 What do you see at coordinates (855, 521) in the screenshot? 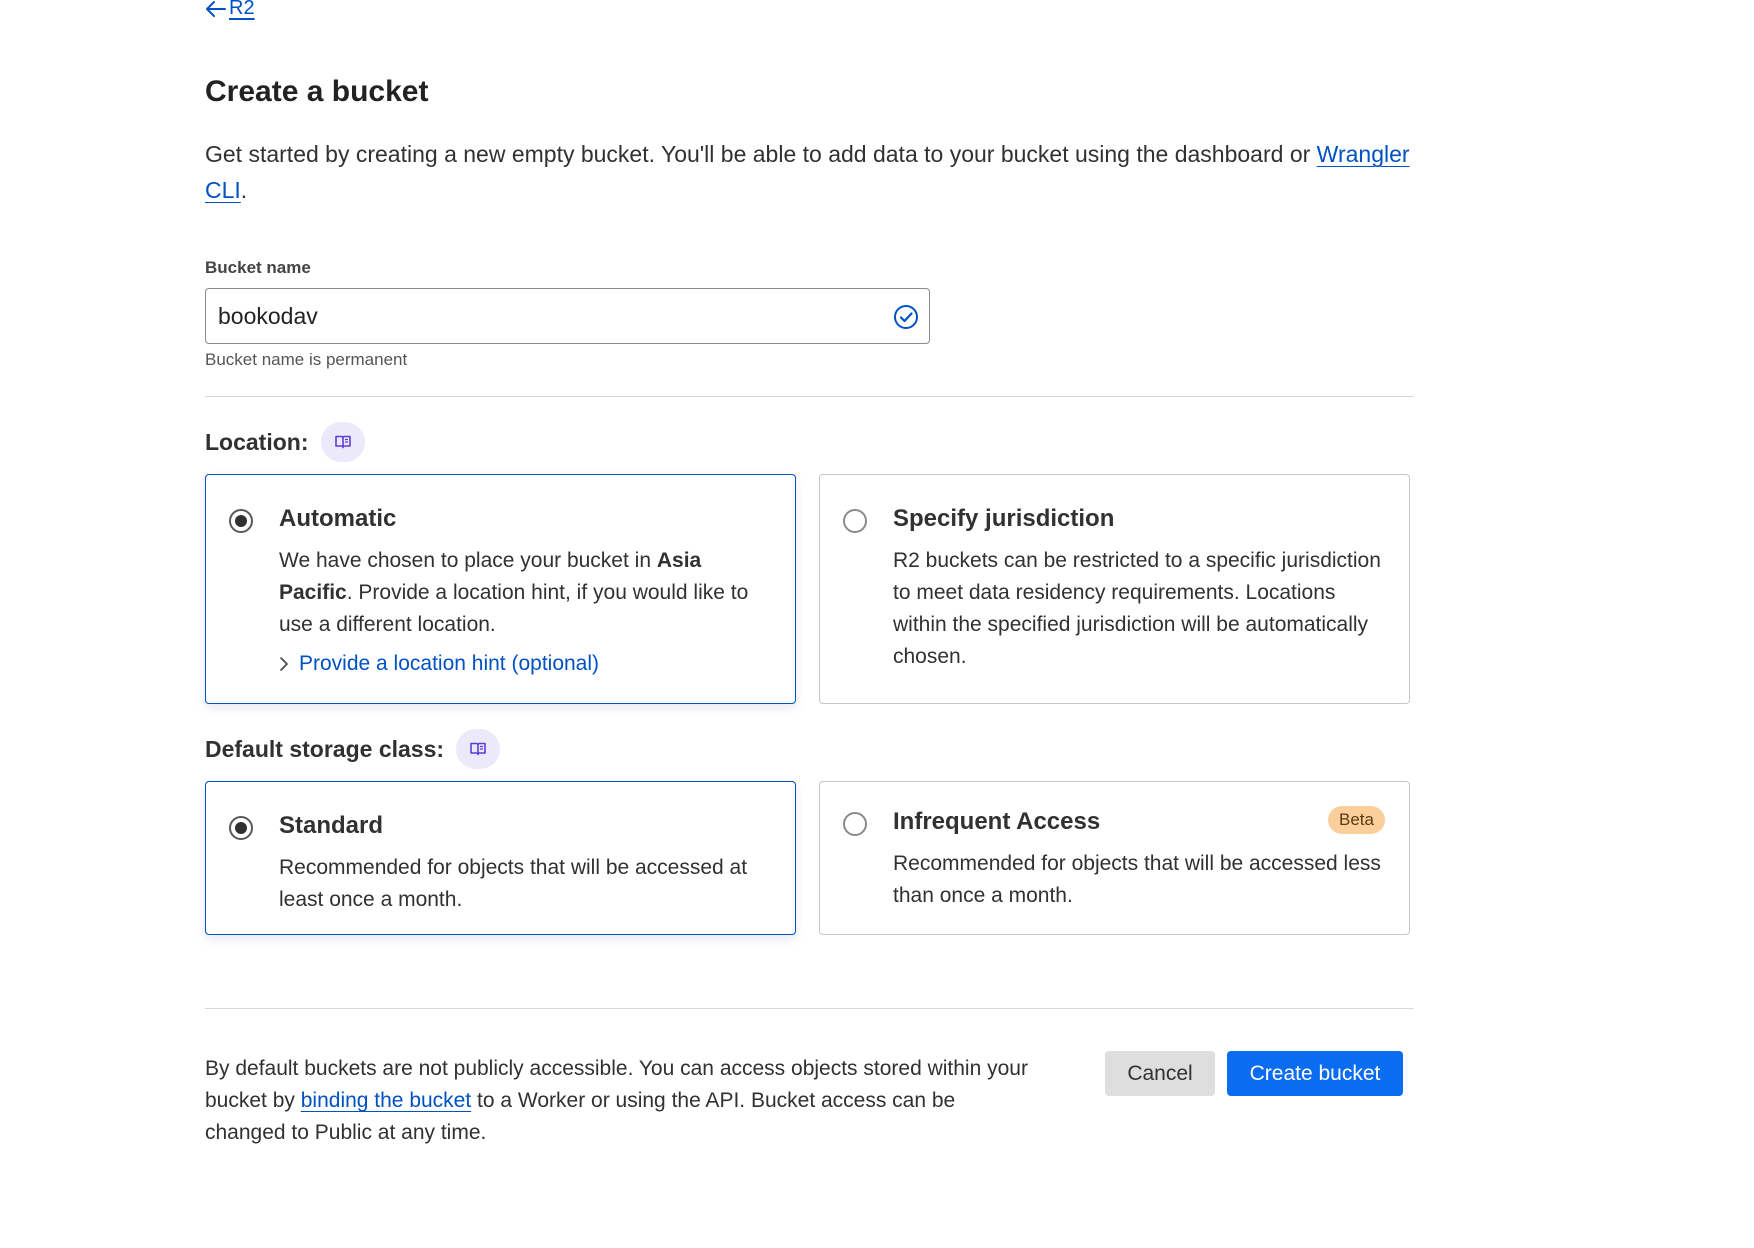
I see `radio-jurisdiction` at bounding box center [855, 521].